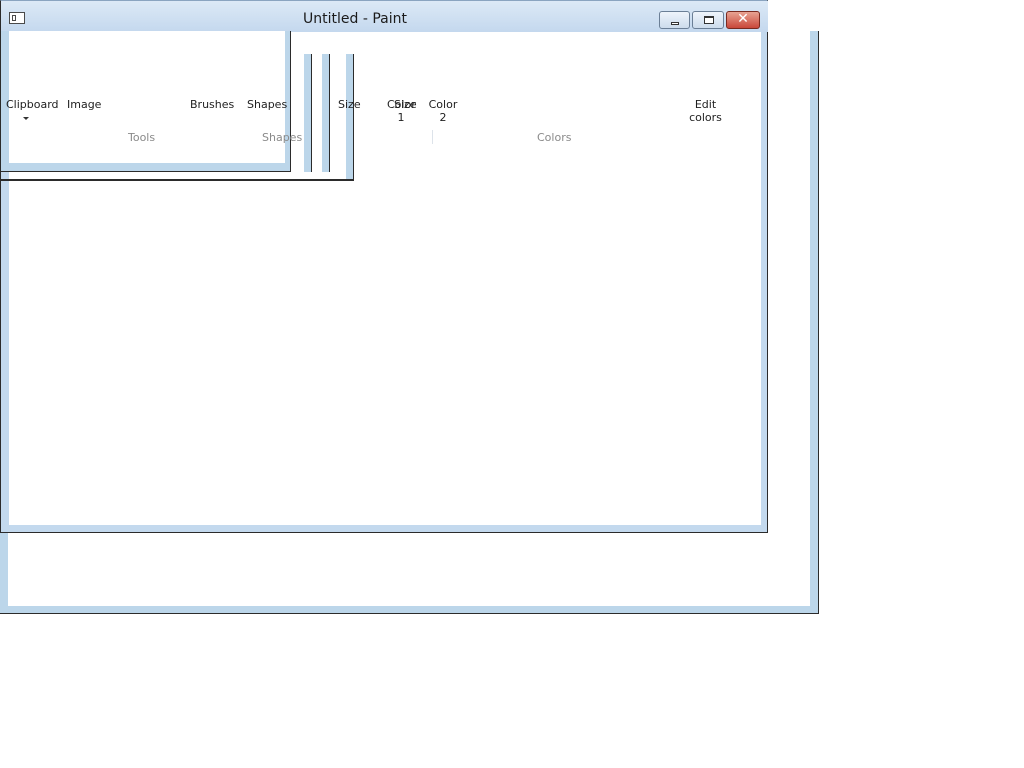 The width and height of the screenshot is (1024, 768). Describe the element at coordinates (405, 104) in the screenshot. I see `size-button-overlap: Size` at that location.